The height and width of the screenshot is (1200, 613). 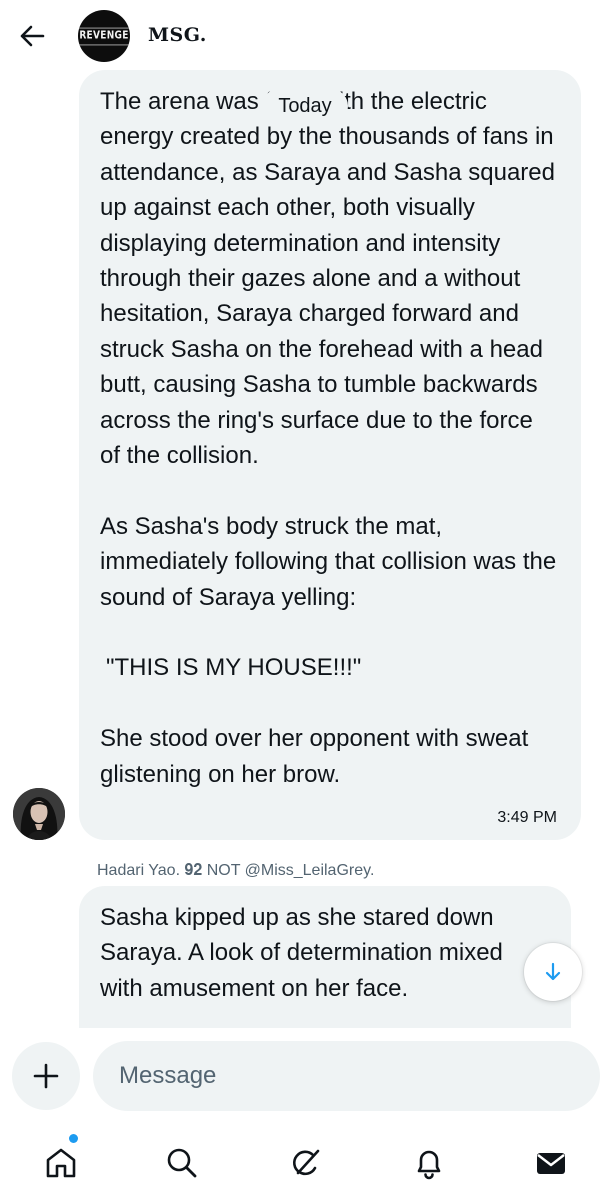 What do you see at coordinates (39, 814) in the screenshot?
I see `sender-avatar` at bounding box center [39, 814].